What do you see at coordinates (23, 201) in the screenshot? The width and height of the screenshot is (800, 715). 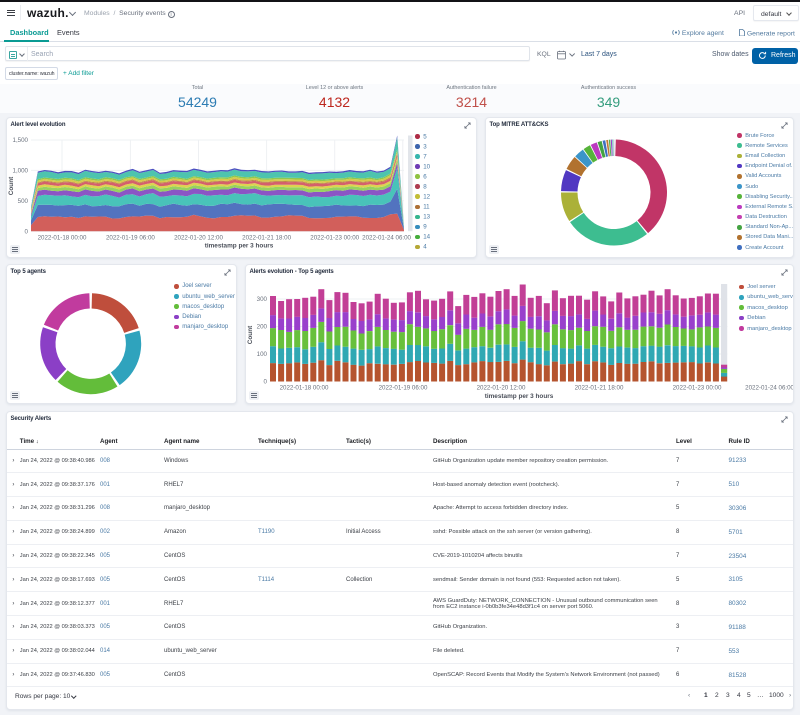 I see `svg-text: 500` at bounding box center [23, 201].